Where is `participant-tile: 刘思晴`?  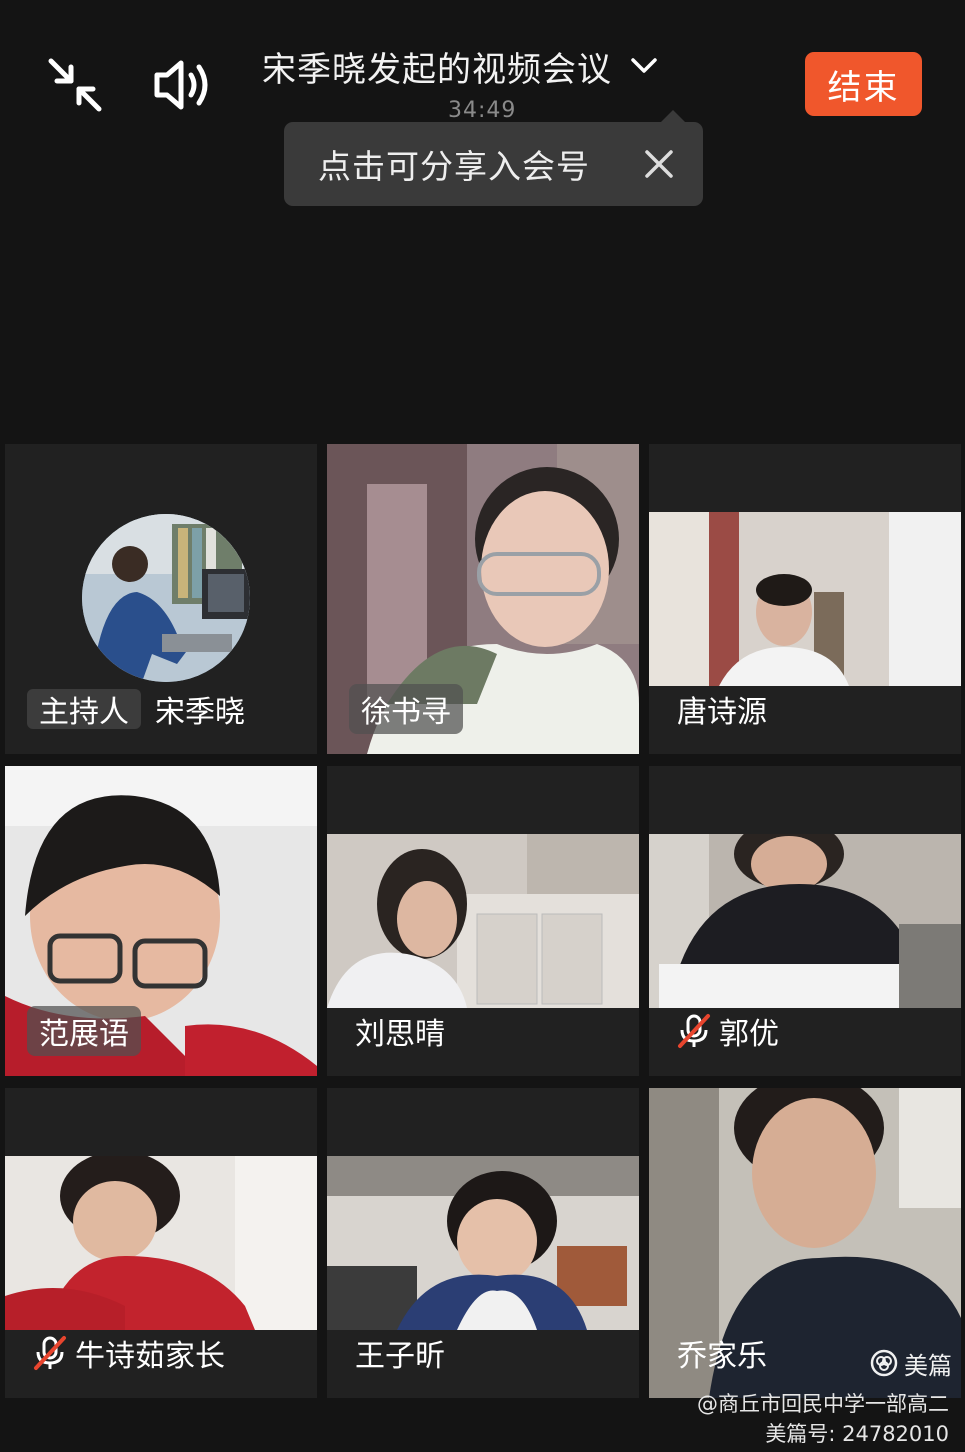 participant-tile: 刘思晴 is located at coordinates (483, 921).